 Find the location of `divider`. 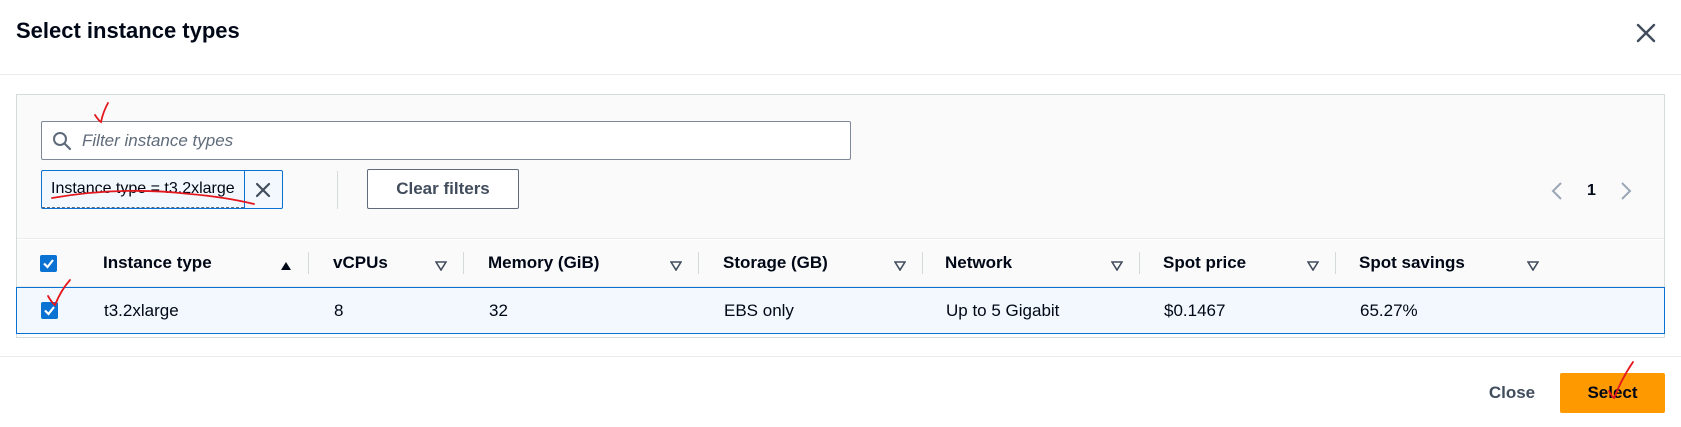

divider is located at coordinates (337, 190).